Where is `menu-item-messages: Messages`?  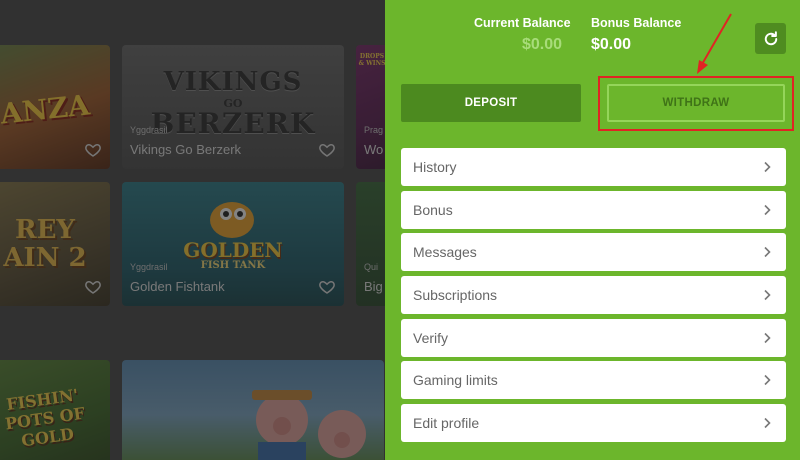
menu-item-messages: Messages is located at coordinates (593, 252).